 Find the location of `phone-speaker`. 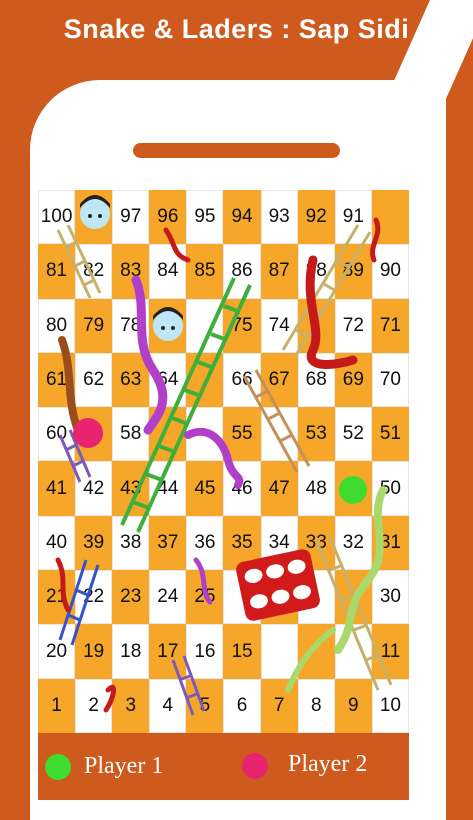

phone-speaker is located at coordinates (236, 150).